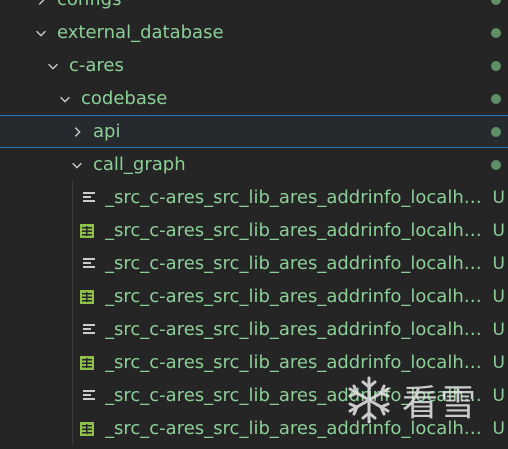  I want to click on watermark: 看雪, so click(422, 400).